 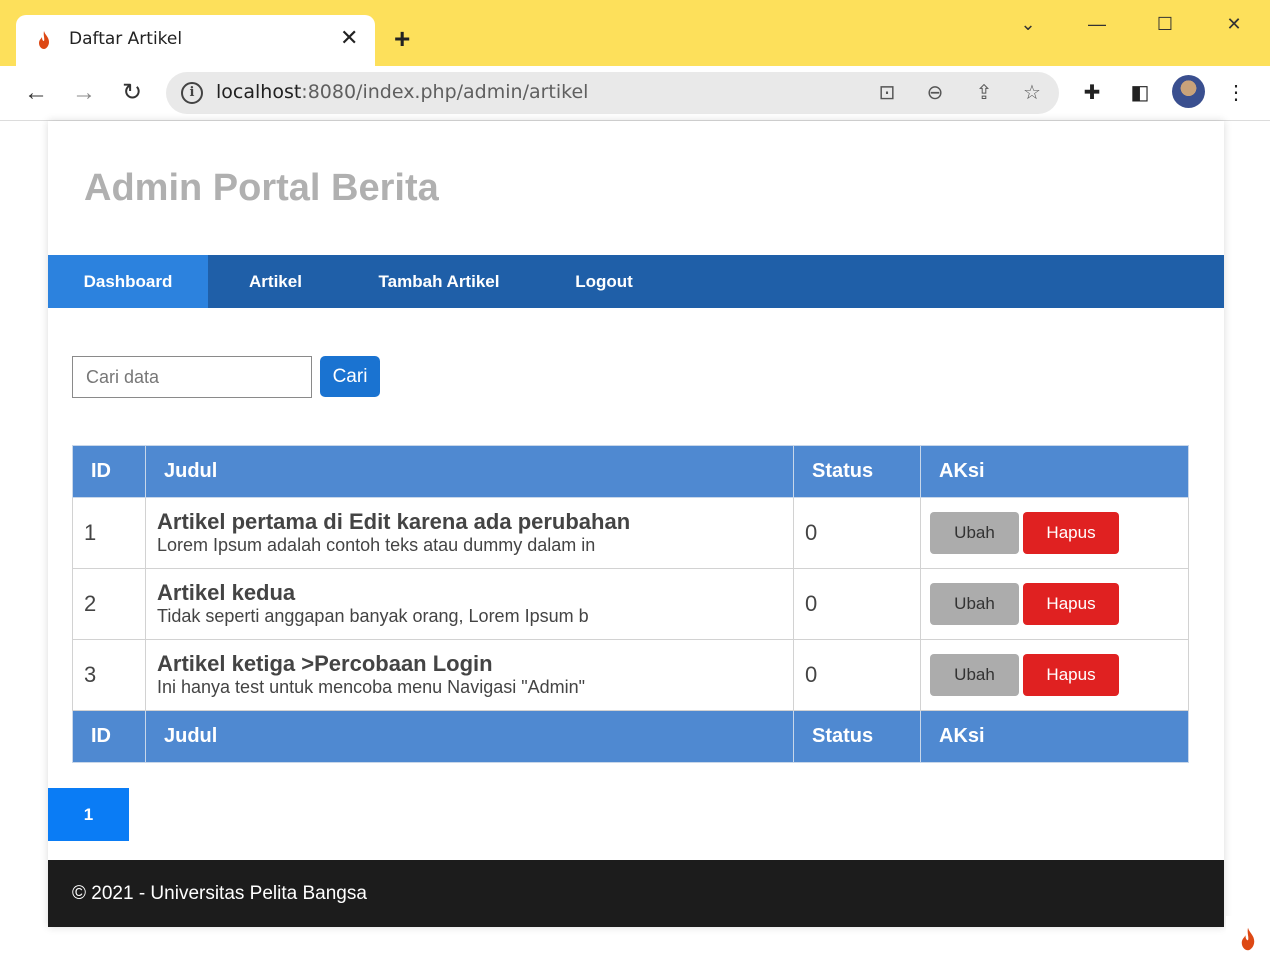 What do you see at coordinates (226, 592) in the screenshot?
I see `article-title: Artikel kedua` at bounding box center [226, 592].